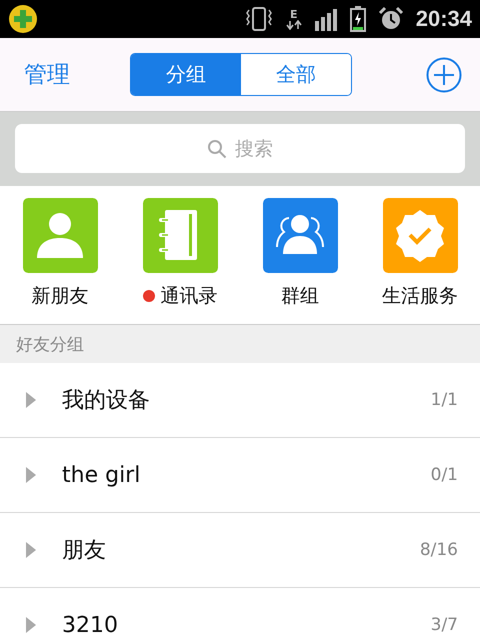 The height and width of the screenshot is (640, 480). Describe the element at coordinates (84, 551) in the screenshot. I see `group-name: 朋友` at that location.